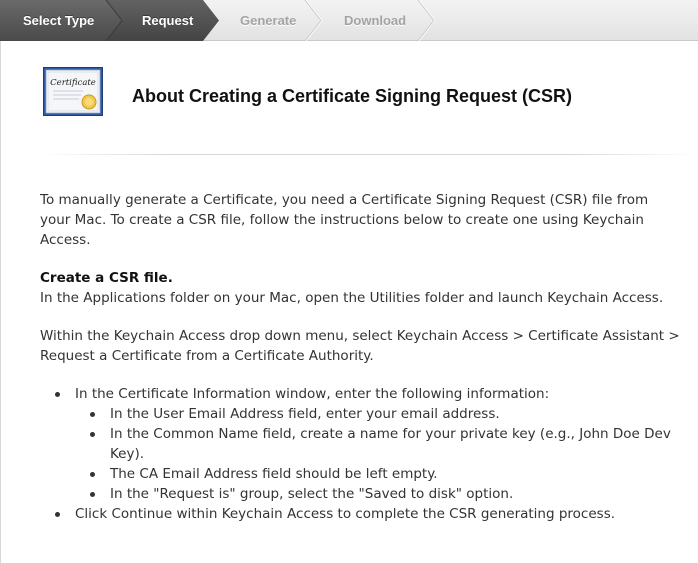 This screenshot has width=698, height=563. What do you see at coordinates (375, 20) in the screenshot?
I see `step-download: Download` at bounding box center [375, 20].